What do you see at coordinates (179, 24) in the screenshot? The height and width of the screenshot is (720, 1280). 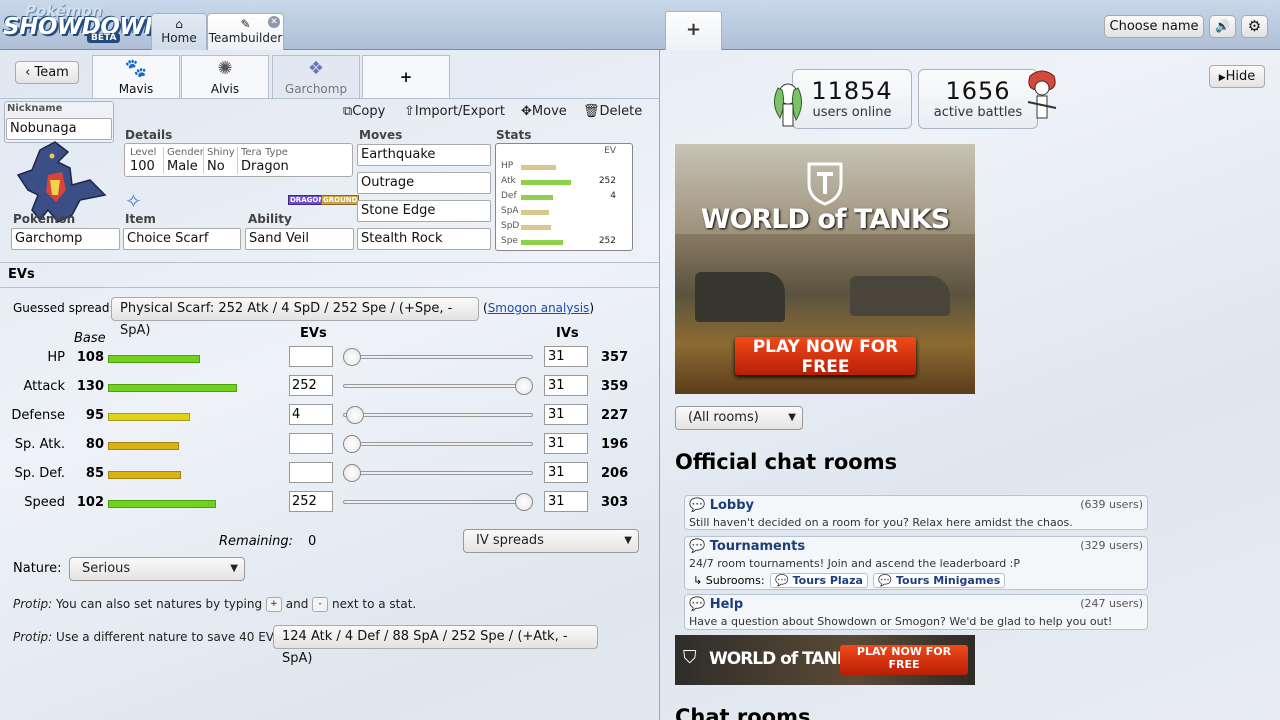 I see `home-icon: ⌂` at bounding box center [179, 24].